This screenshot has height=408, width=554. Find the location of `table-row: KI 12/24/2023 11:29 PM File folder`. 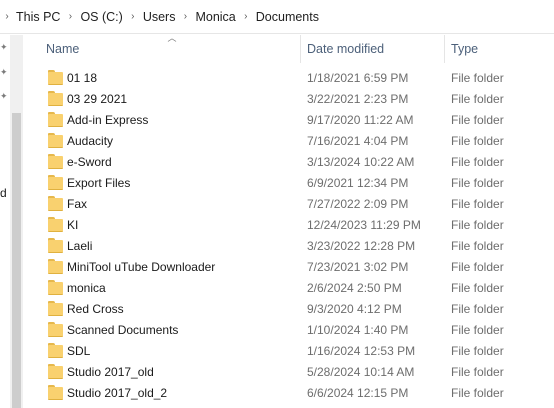

table-row: KI 12/24/2023 11:29 PM File folder is located at coordinates (289, 224).